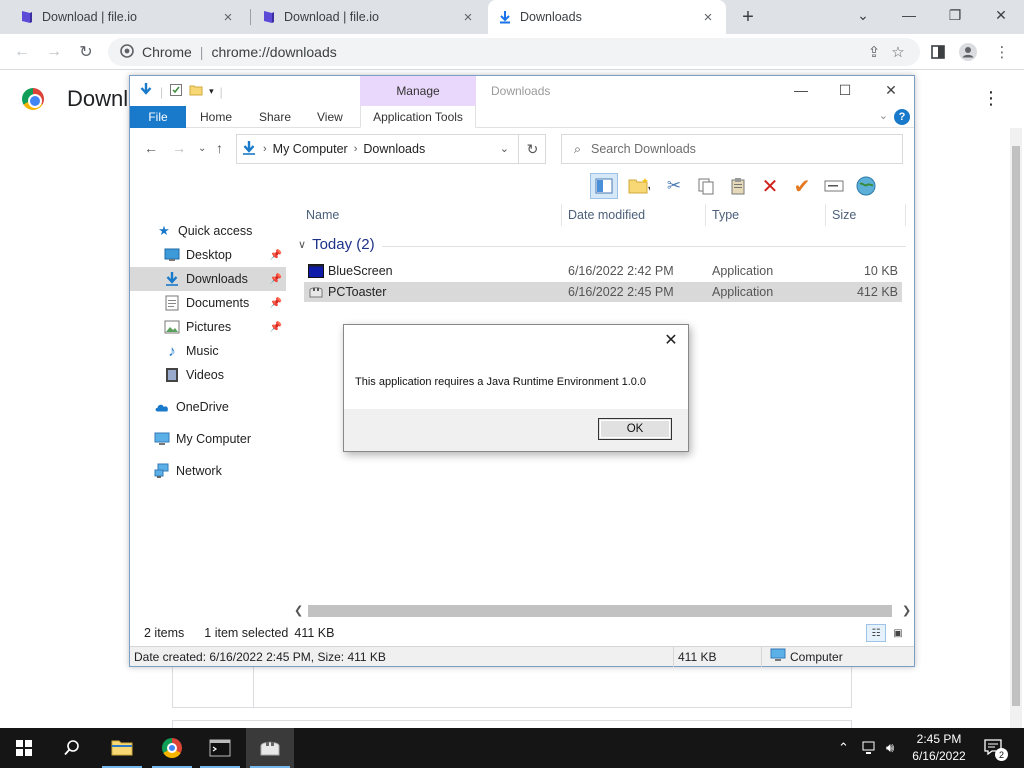 The width and height of the screenshot is (1024, 768). I want to click on customize-toolbar-icon: ▾, so click(211, 91).